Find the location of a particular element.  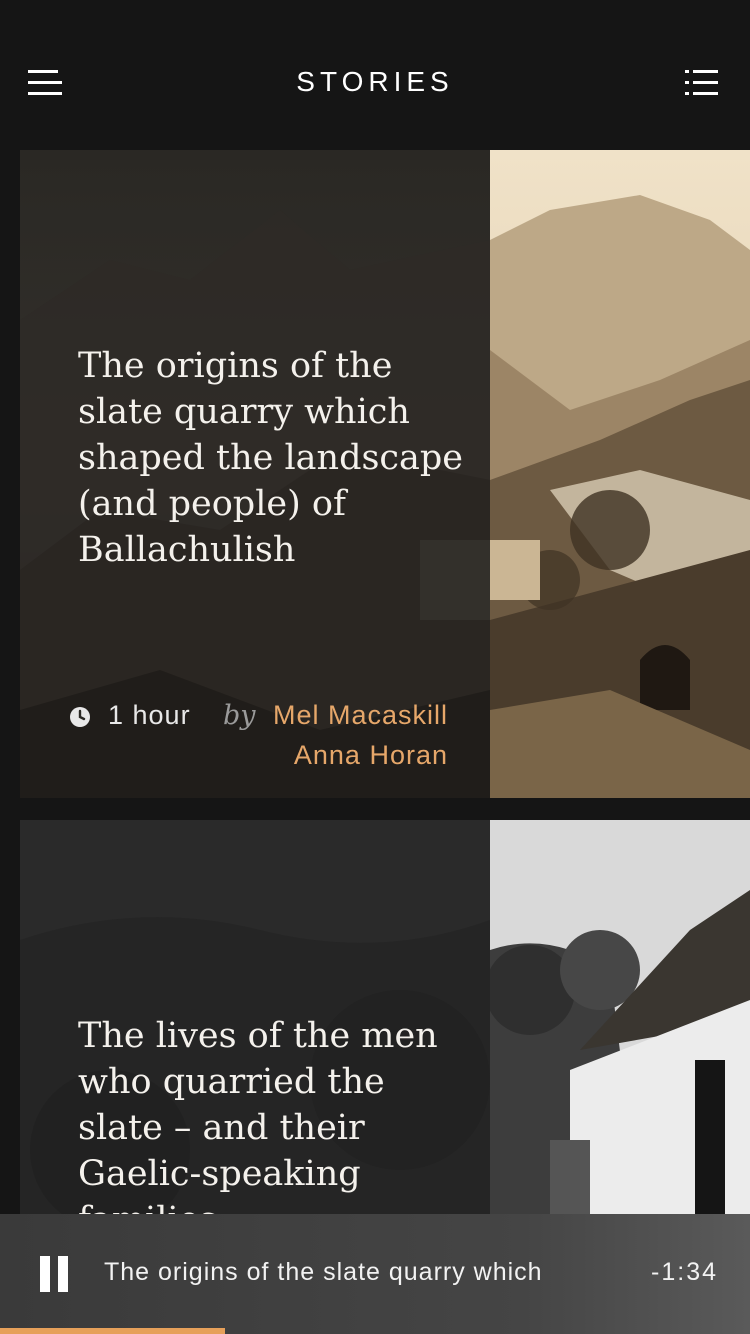

page-title: STORIES is located at coordinates (375, 81).